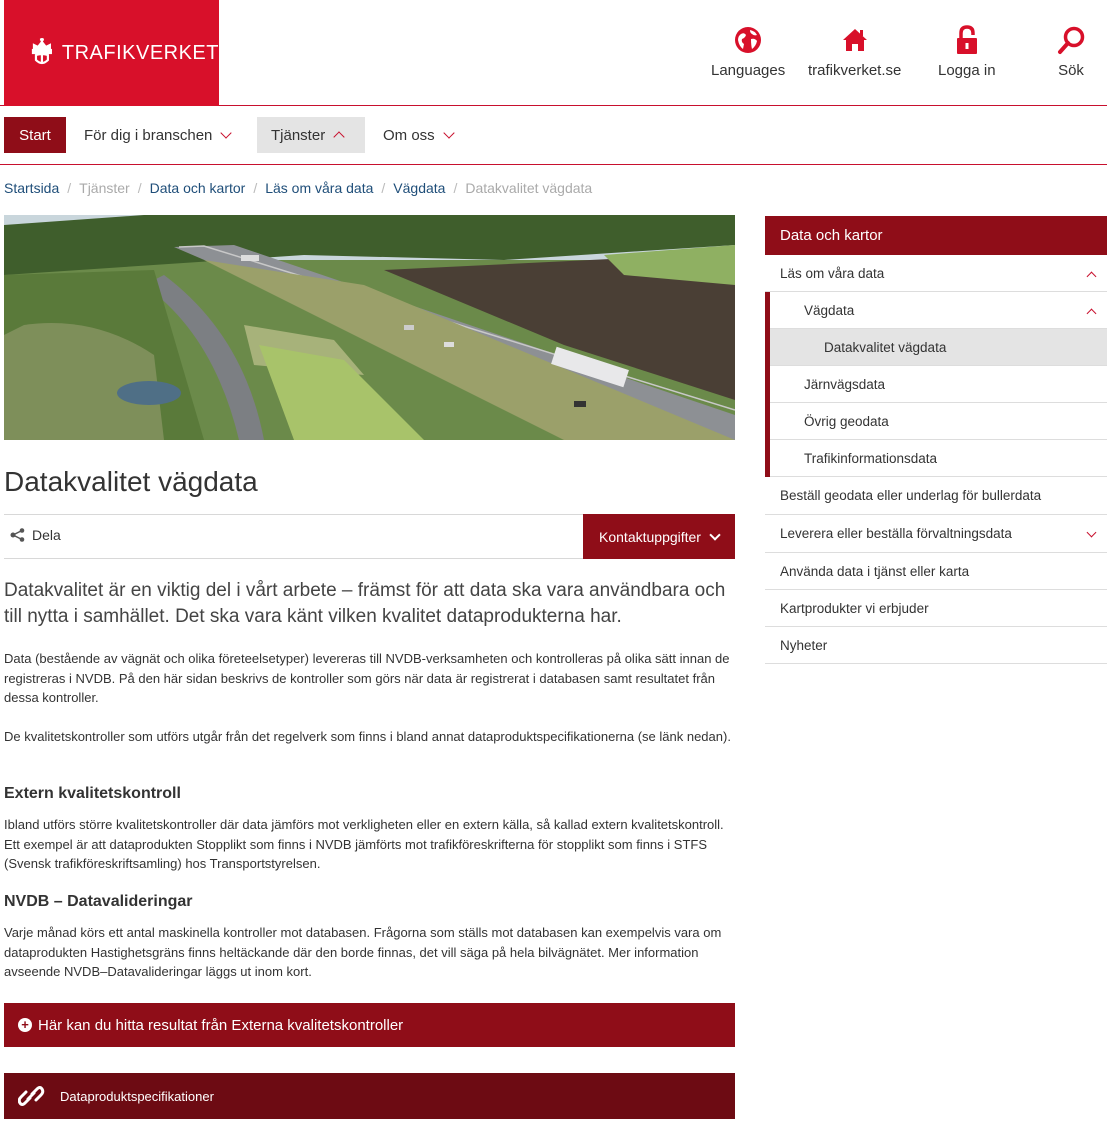 Image resolution: width=1107 pixels, height=1125 pixels. Describe the element at coordinates (409, 135) in the screenshot. I see `nav-item-label: Om oss` at that location.